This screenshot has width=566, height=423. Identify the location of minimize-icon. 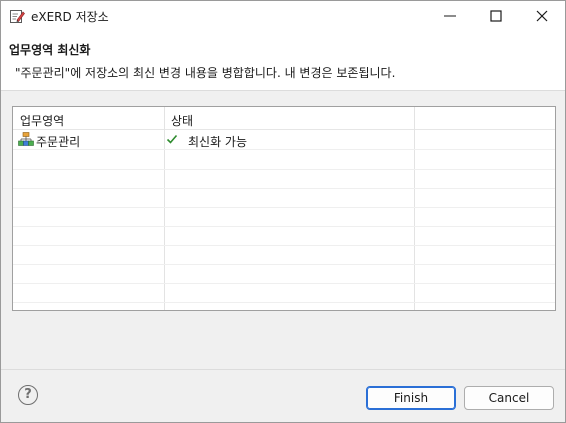
(450, 16).